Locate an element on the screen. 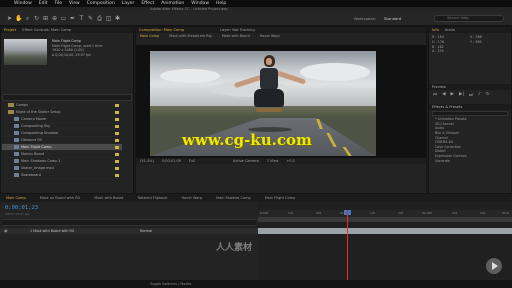 This screenshot has width=512, height=288. visibility-eye-icon: ◉ is located at coordinates (6, 230).